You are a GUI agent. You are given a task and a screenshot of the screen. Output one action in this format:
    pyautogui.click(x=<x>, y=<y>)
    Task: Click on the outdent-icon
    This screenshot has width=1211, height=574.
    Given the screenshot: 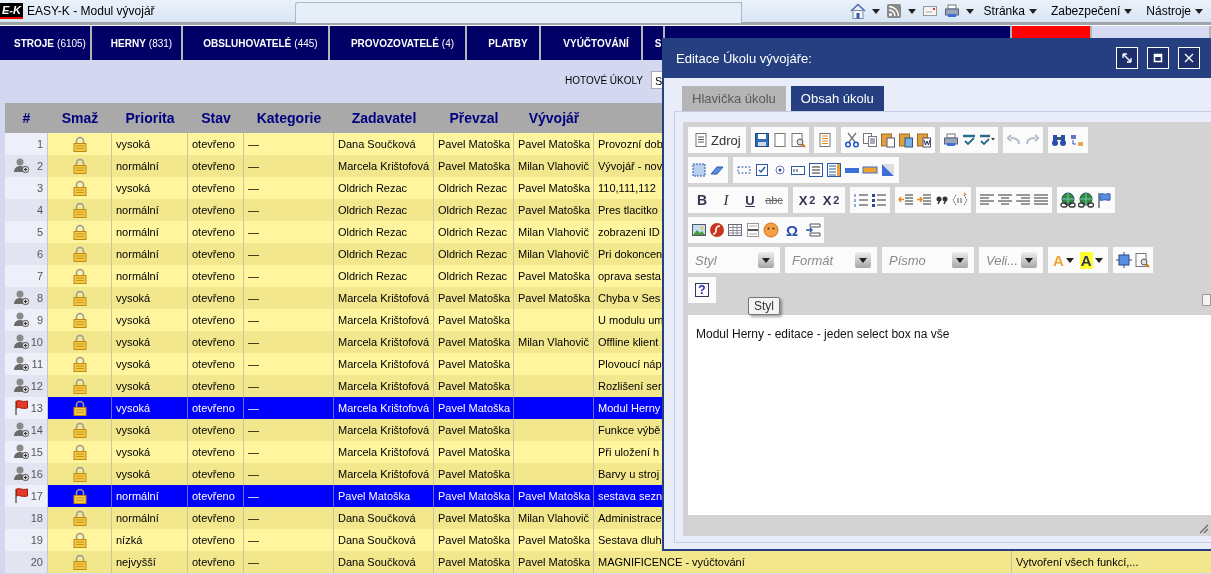 What is the action you would take?
    pyautogui.click(x=906, y=200)
    